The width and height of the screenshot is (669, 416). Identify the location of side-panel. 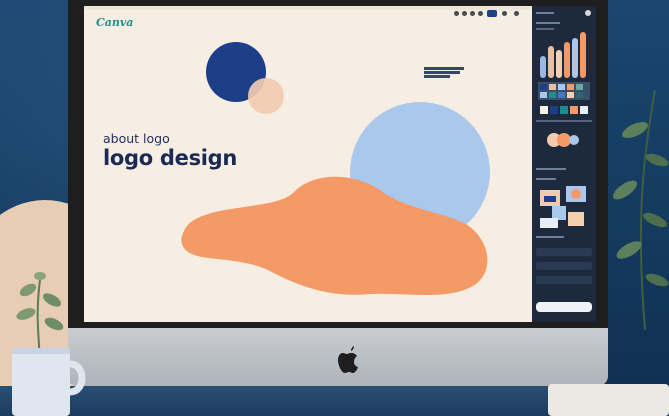
(564, 164).